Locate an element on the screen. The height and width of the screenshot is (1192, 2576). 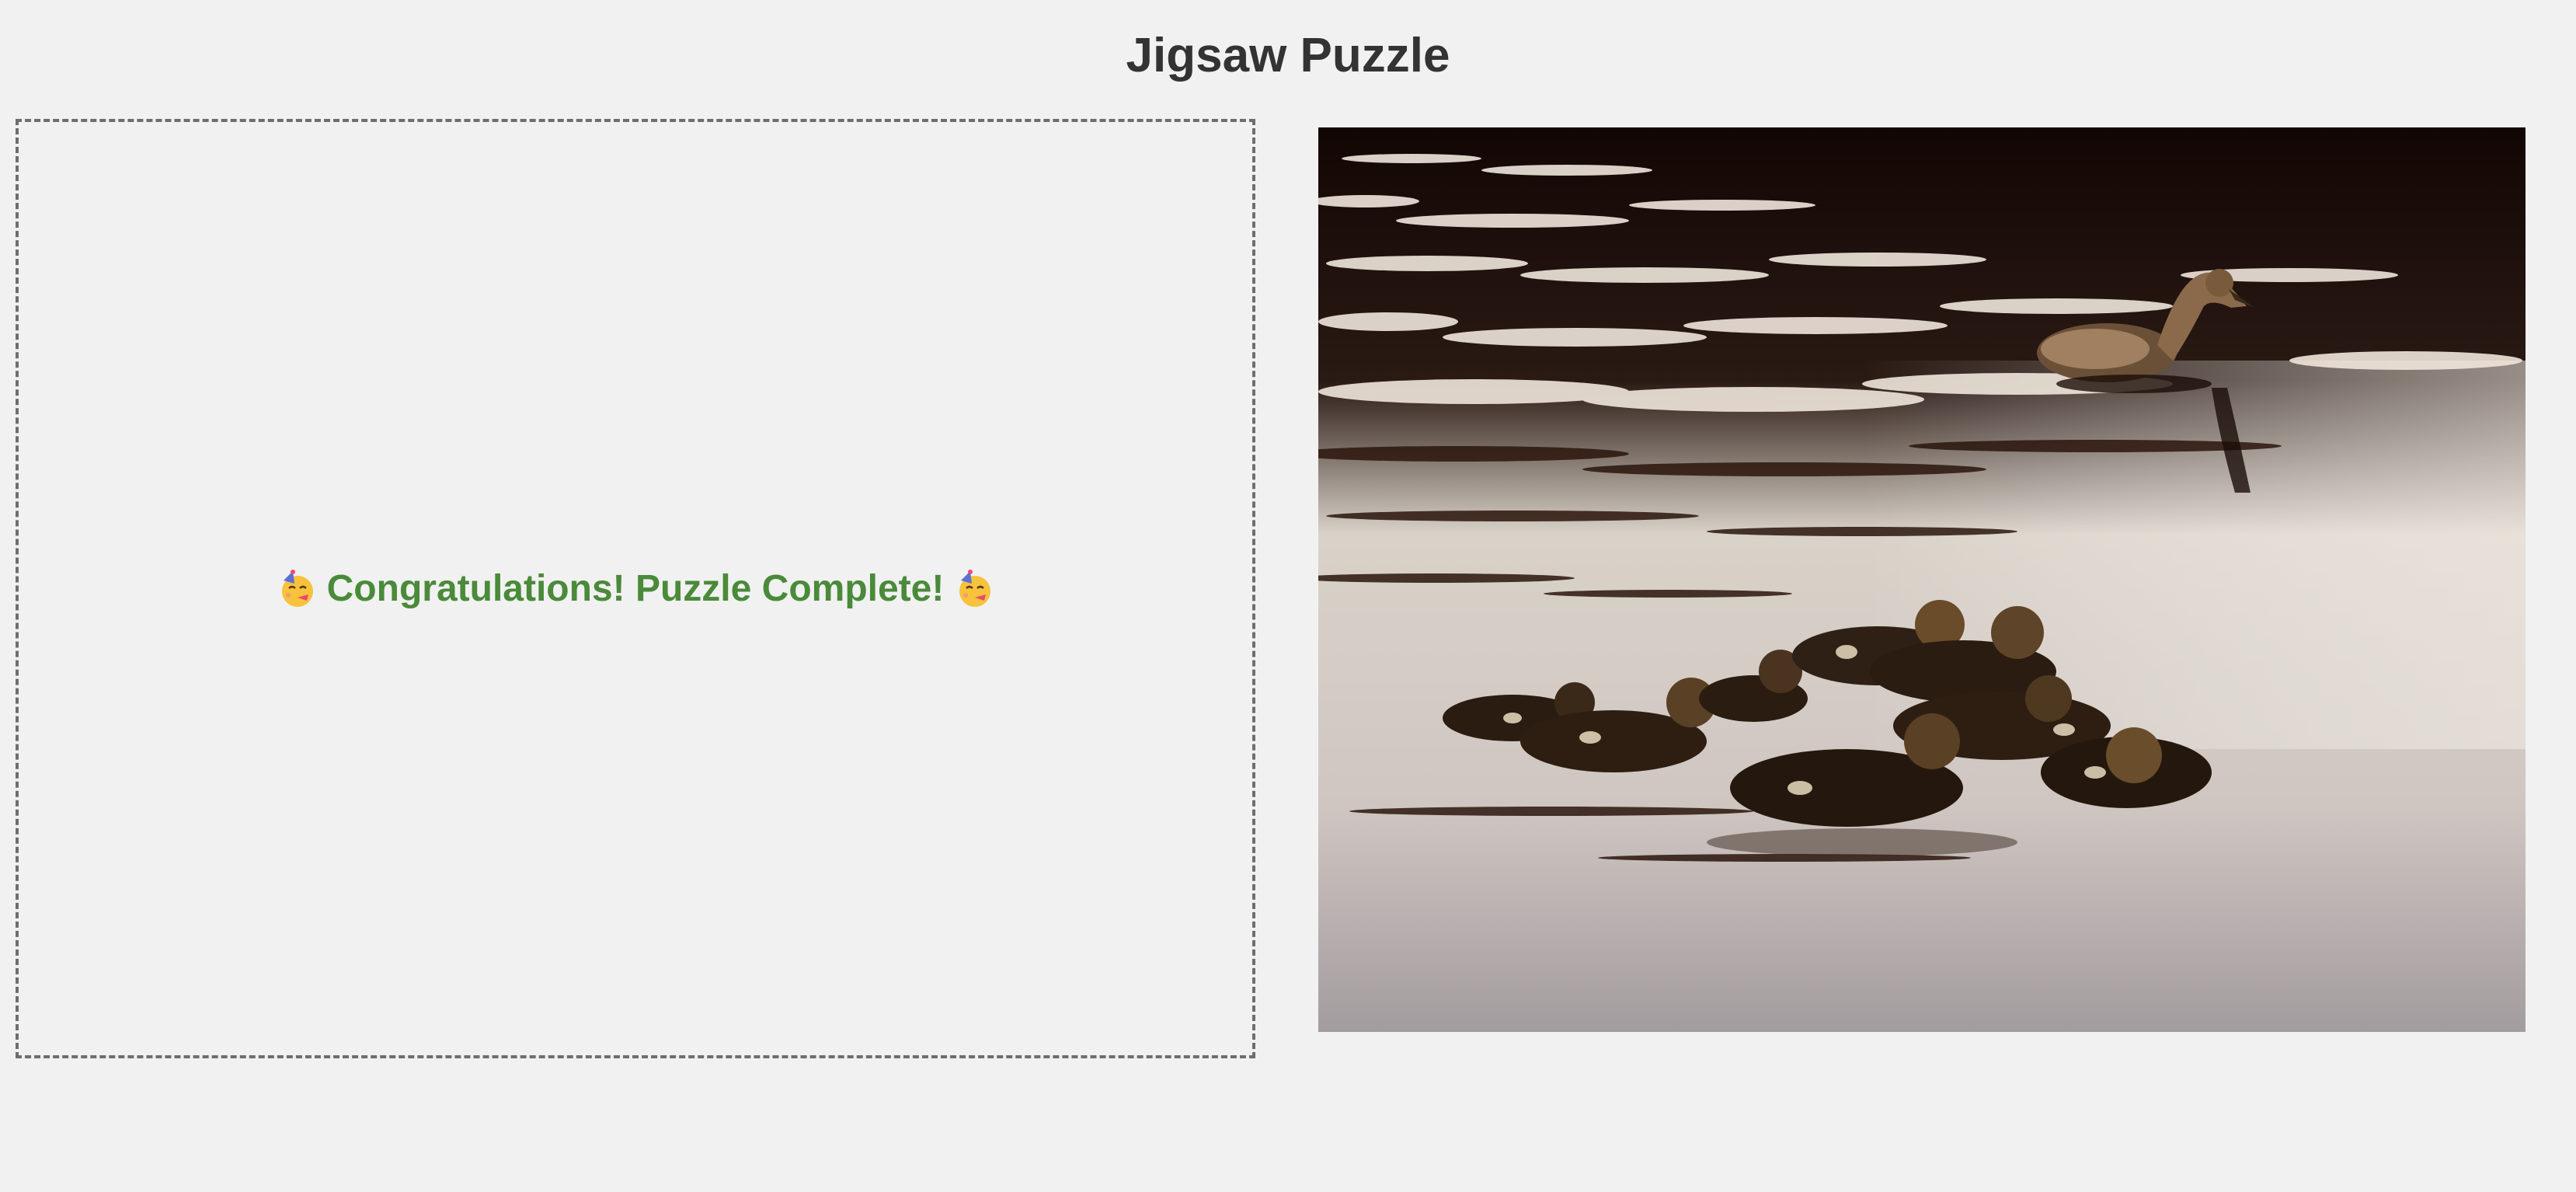
completion-text: Congratulations! Puzzle Complete! is located at coordinates (635, 588).